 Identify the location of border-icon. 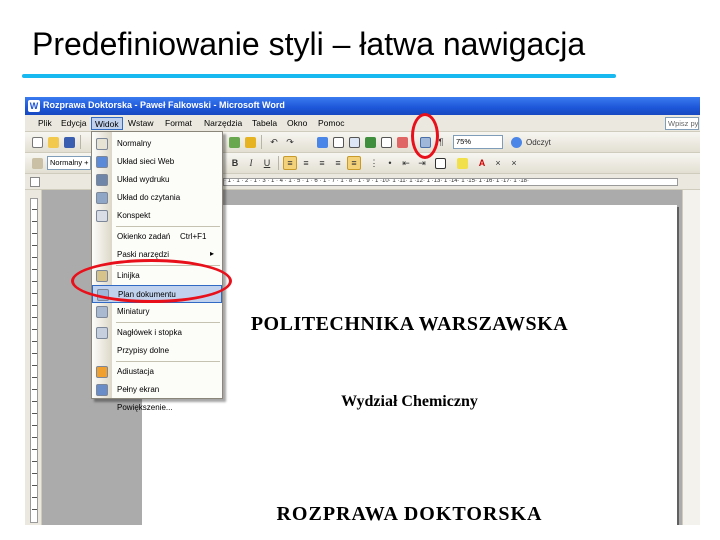
(440, 163).